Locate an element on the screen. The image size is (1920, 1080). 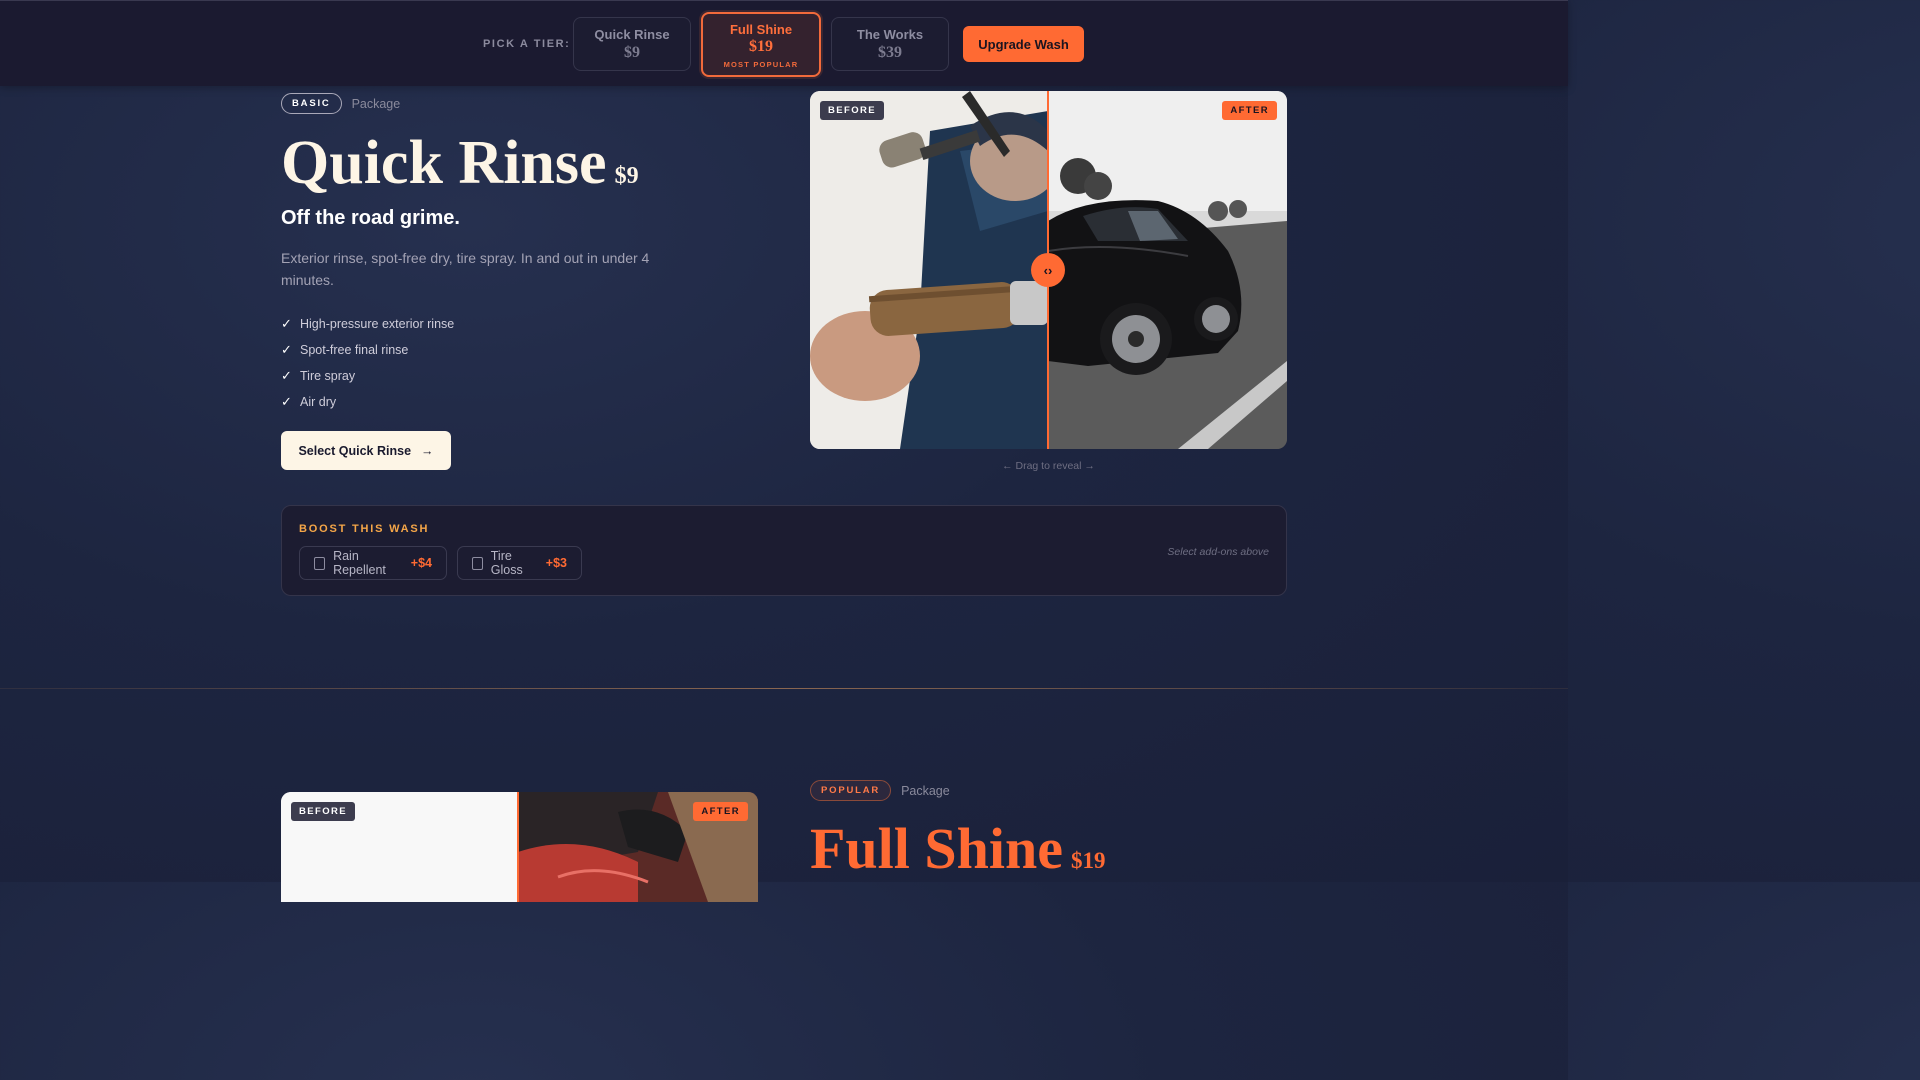
drag-handle-icon: ‹› is located at coordinates (1048, 270).